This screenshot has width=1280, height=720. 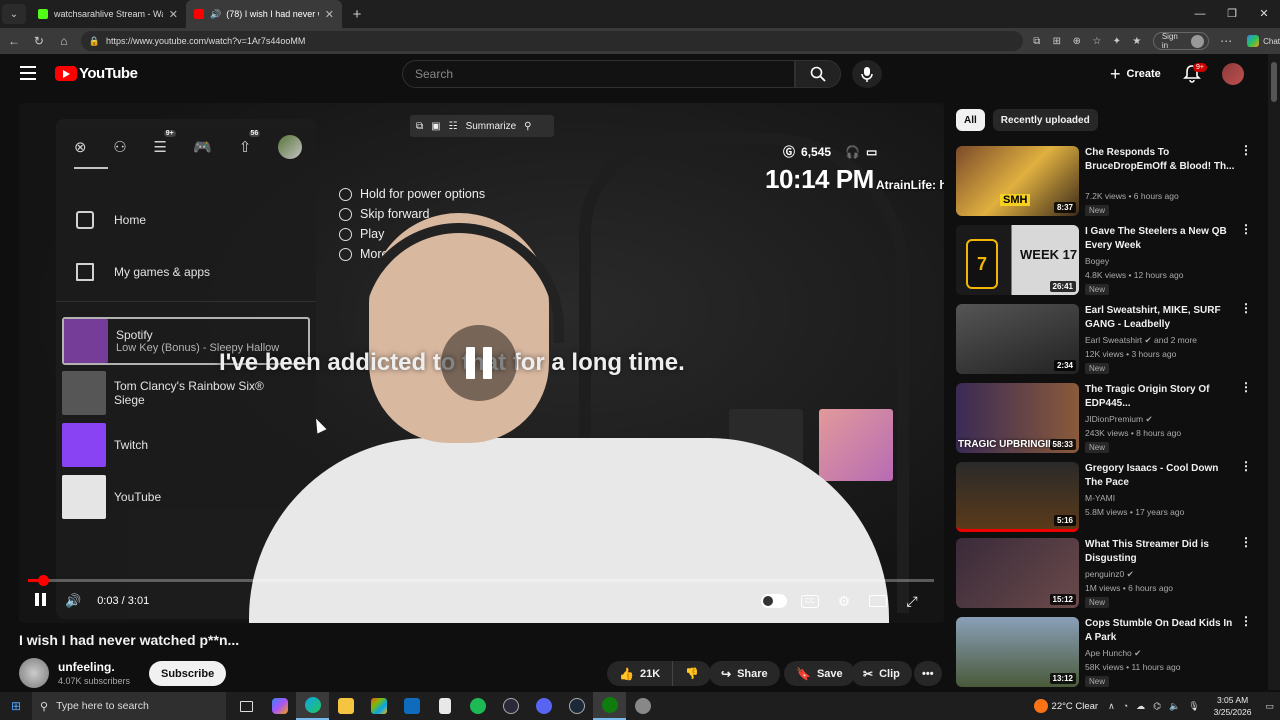 I want to click on network-icon: ⌬, so click(x=1157, y=706).